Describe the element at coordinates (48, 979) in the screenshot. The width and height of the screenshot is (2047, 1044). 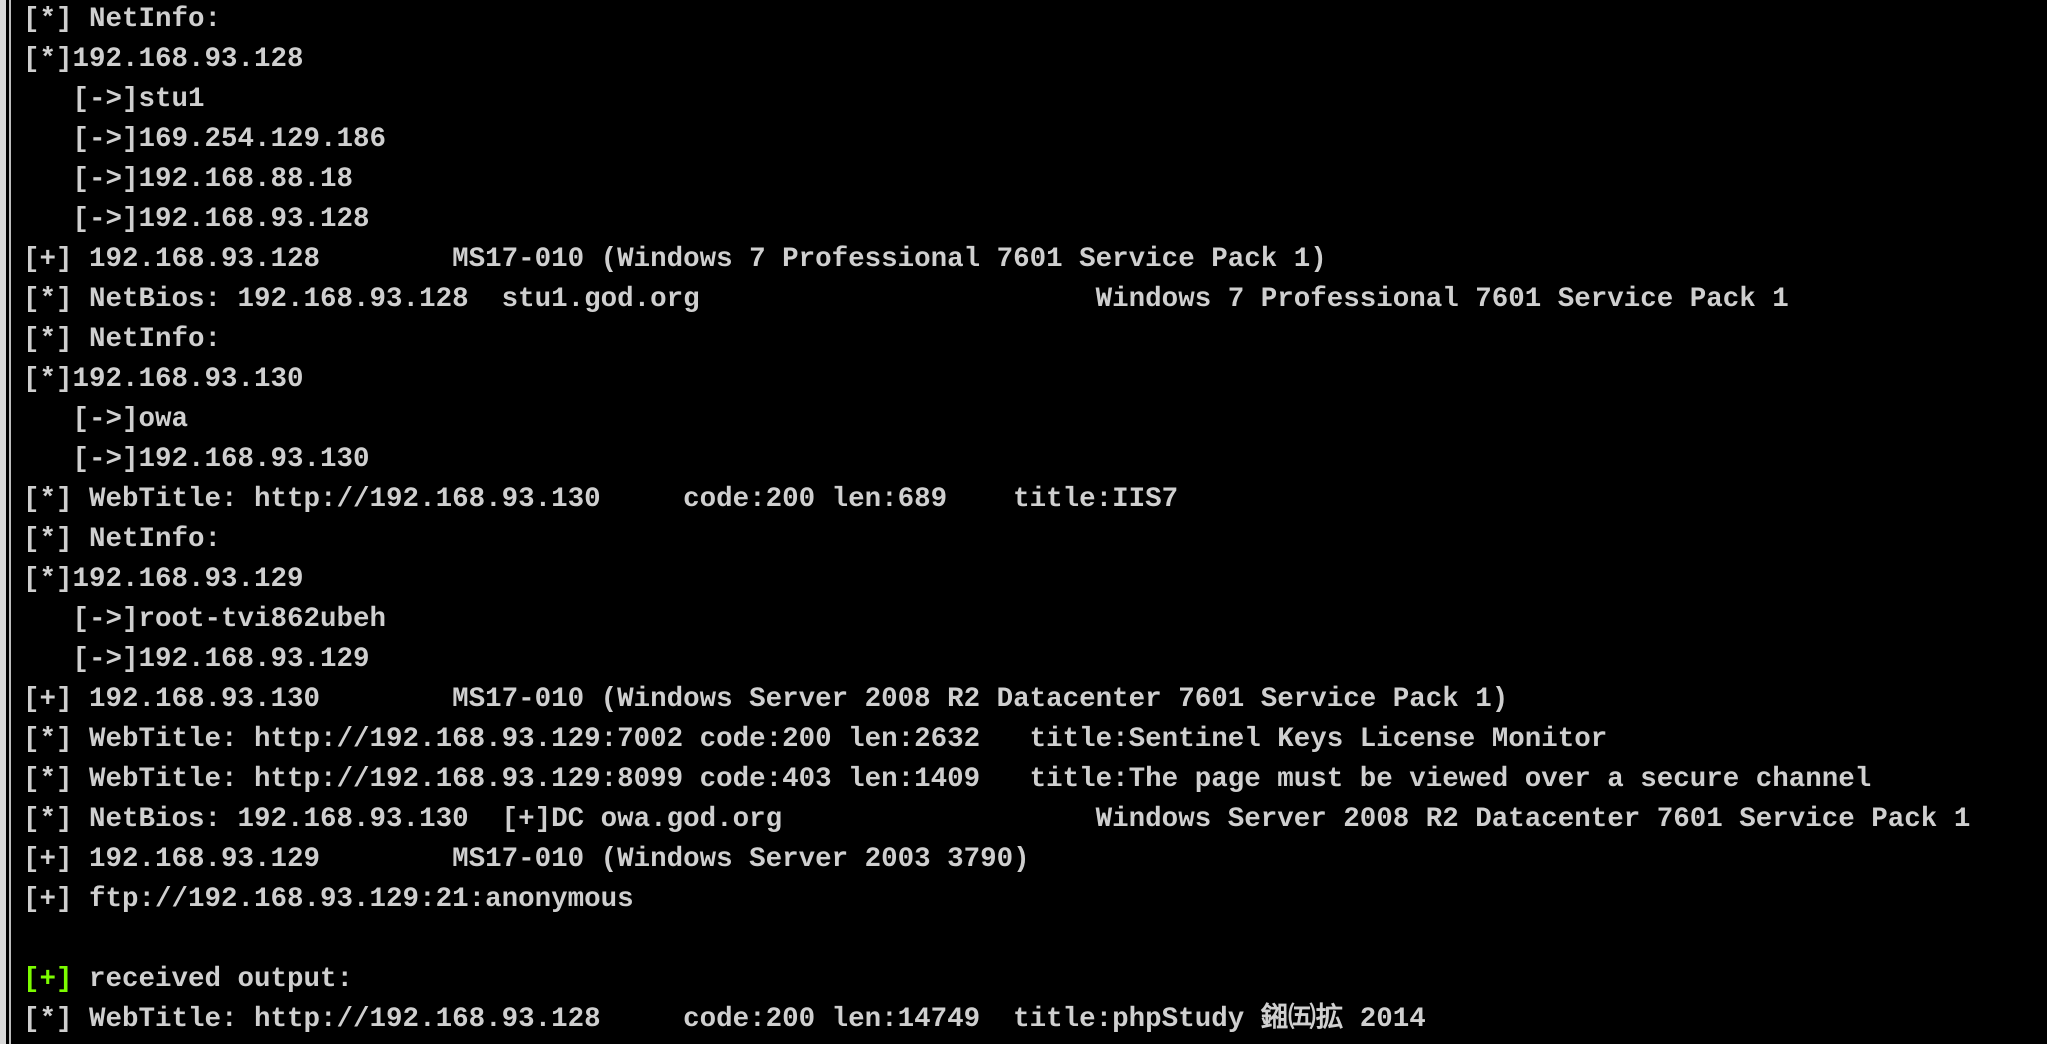
I see `success-prefix: [+]` at that location.